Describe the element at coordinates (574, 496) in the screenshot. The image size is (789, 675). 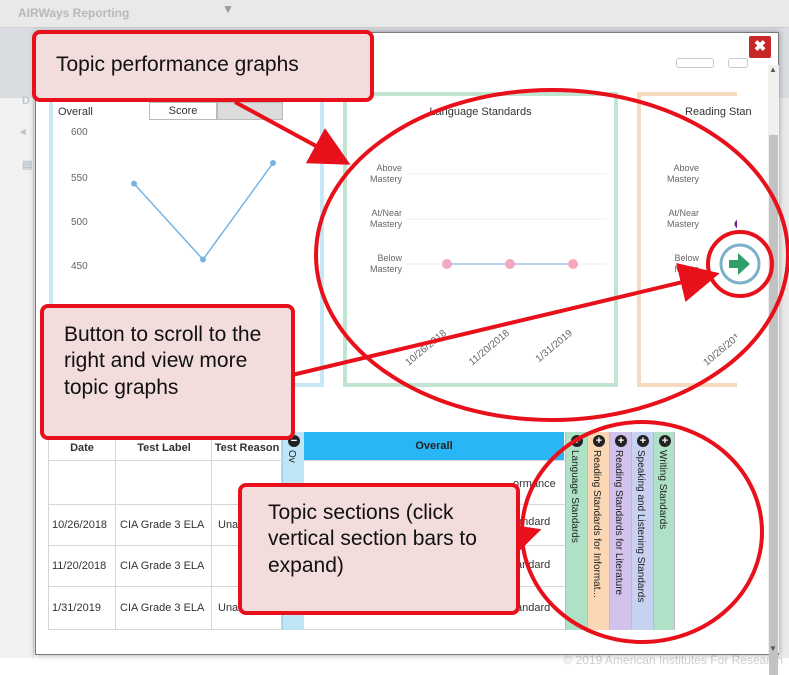
I see `section-label: Language Standards` at that location.